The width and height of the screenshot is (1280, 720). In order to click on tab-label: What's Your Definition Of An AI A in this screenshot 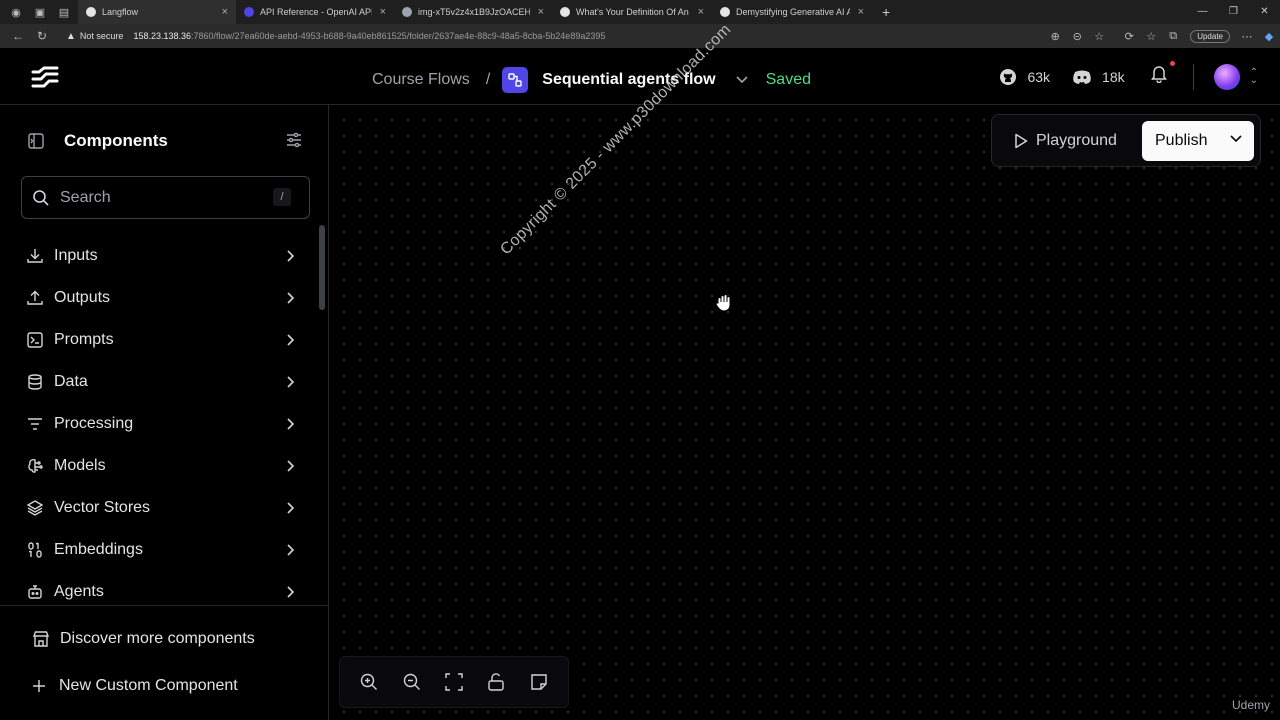, I will do `click(633, 12)`.